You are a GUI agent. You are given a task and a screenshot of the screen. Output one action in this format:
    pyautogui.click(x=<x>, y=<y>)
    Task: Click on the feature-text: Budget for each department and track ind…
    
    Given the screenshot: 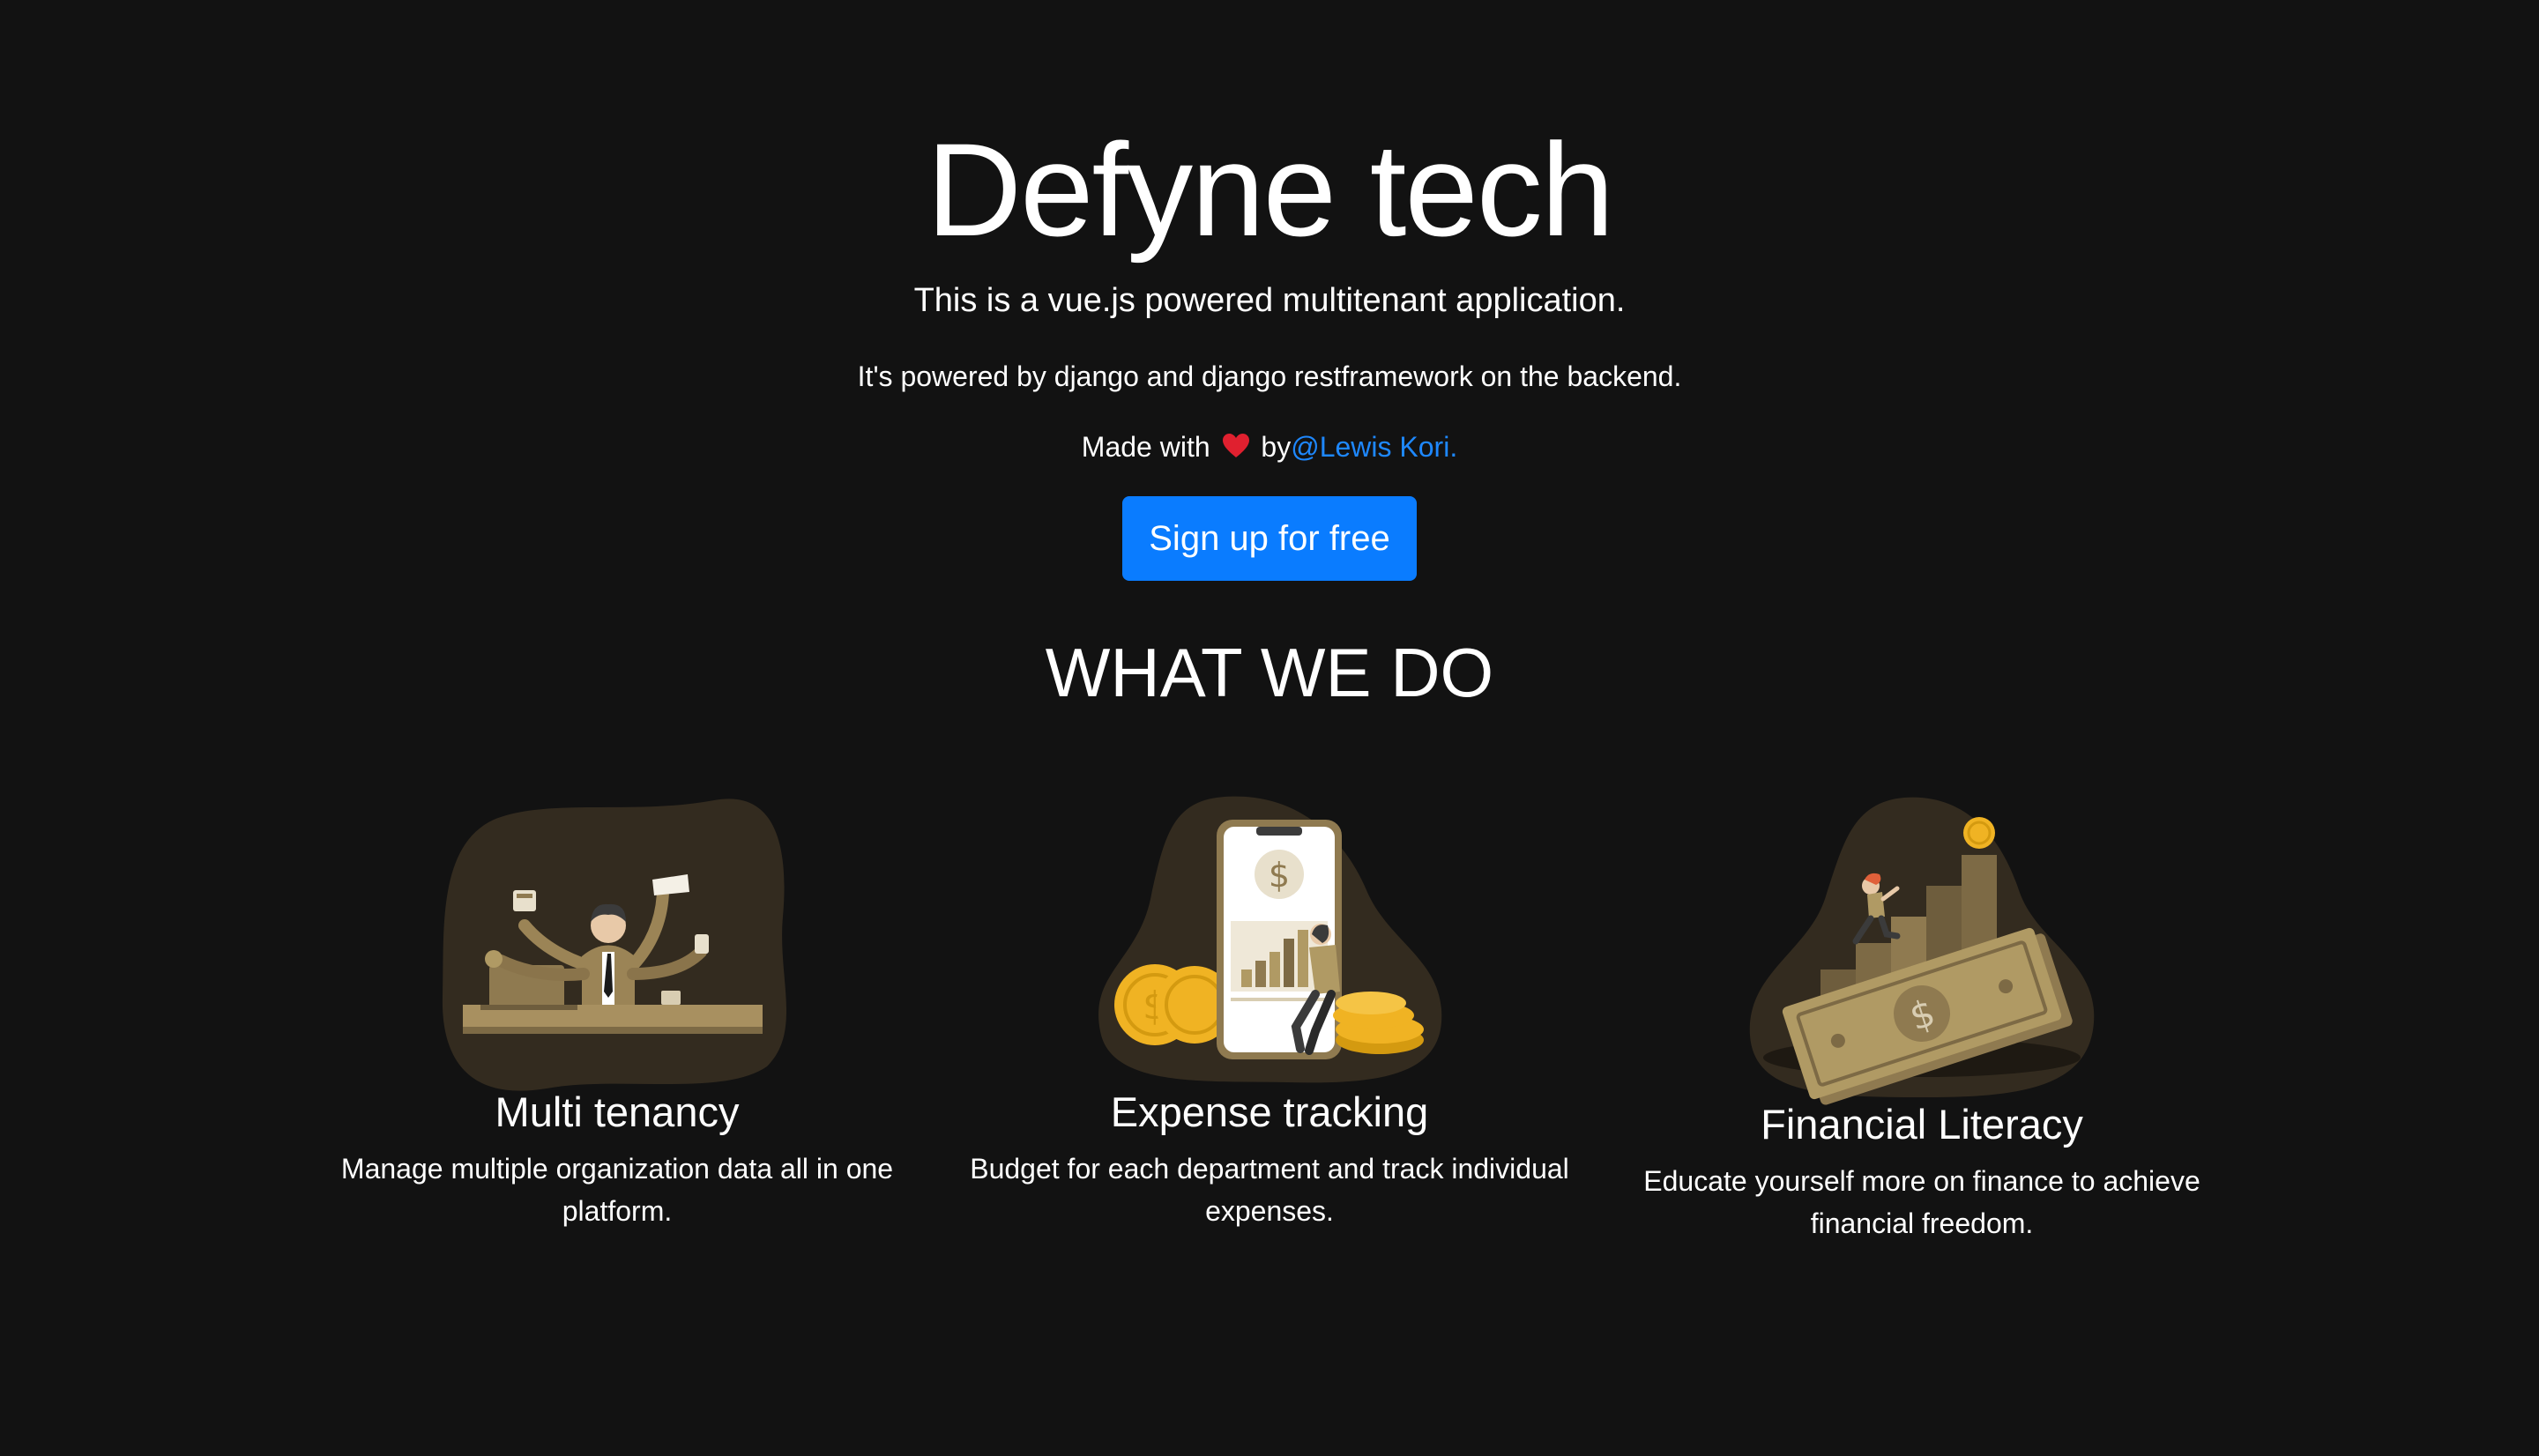 What is the action you would take?
    pyautogui.click(x=1269, y=1190)
    